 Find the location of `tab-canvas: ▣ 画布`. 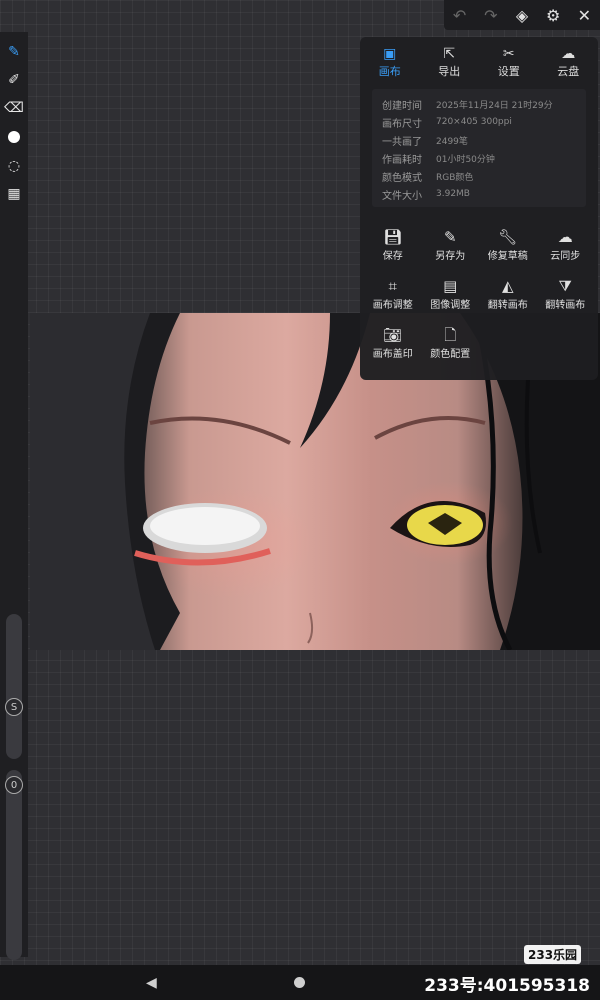

tab-canvas: ▣ 画布 is located at coordinates (390, 62).